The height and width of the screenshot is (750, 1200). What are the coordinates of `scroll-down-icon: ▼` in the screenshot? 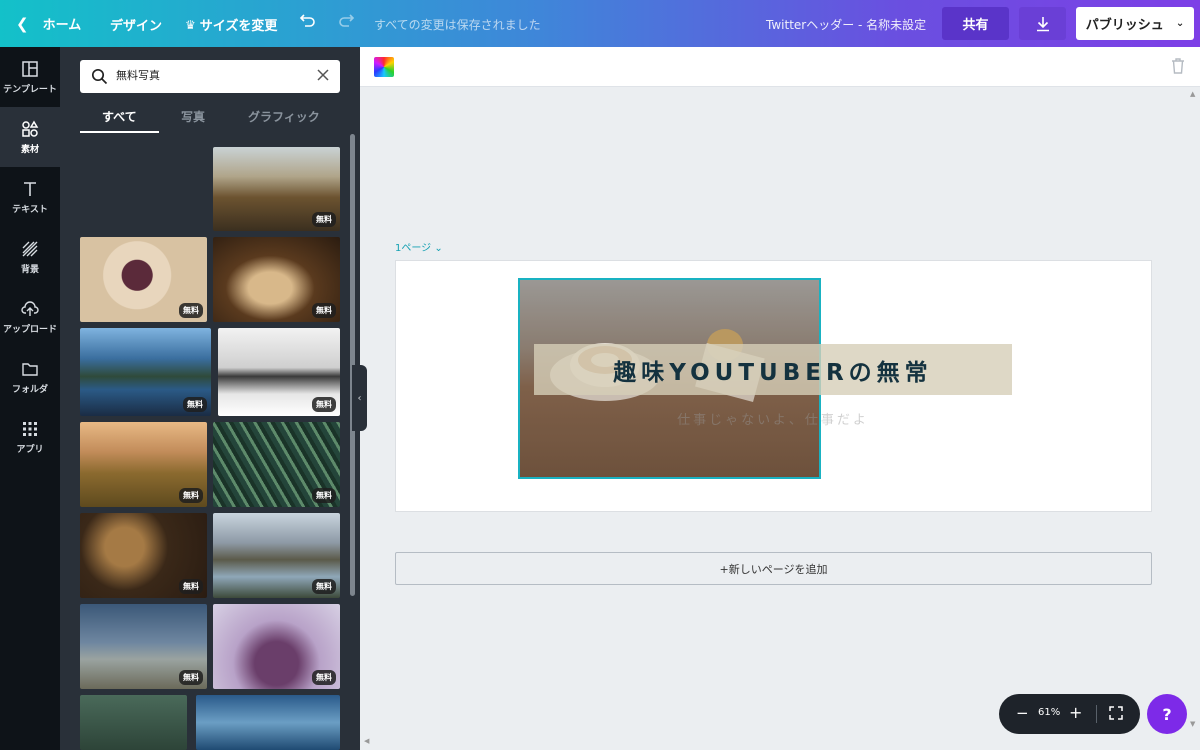 It's located at (1192, 724).